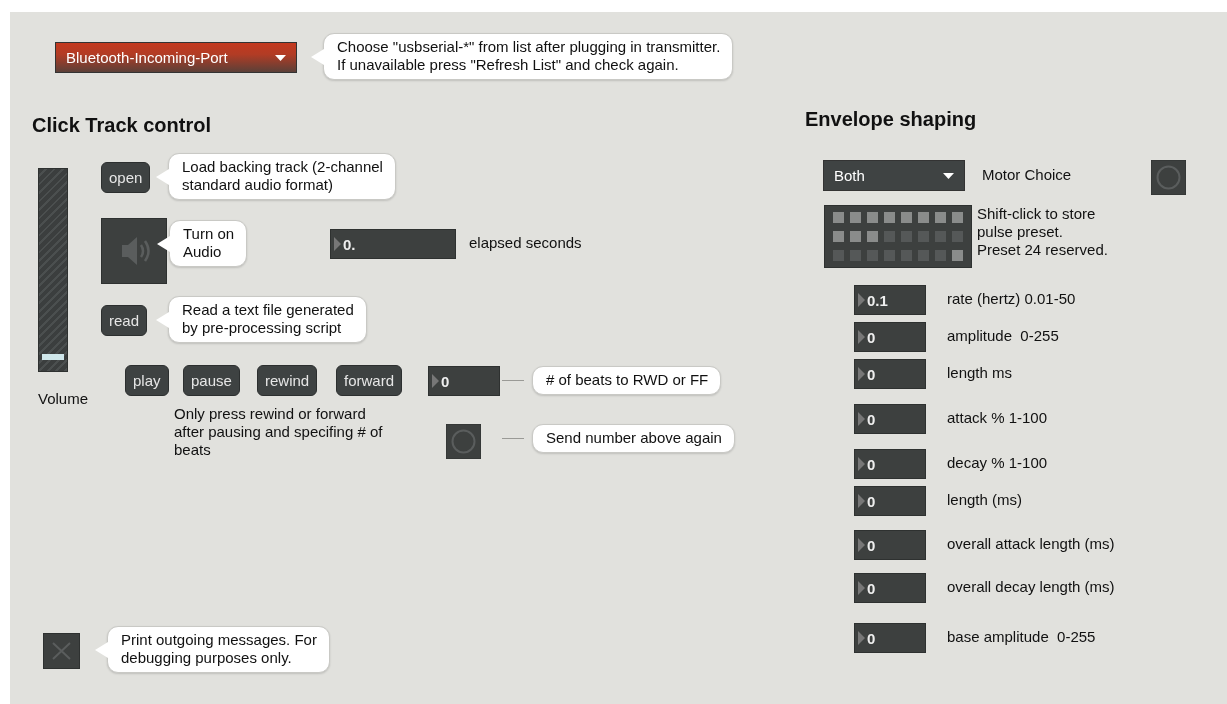  What do you see at coordinates (268, 318) in the screenshot?
I see `hint-text: Read a text file generated by pre-processing script` at bounding box center [268, 318].